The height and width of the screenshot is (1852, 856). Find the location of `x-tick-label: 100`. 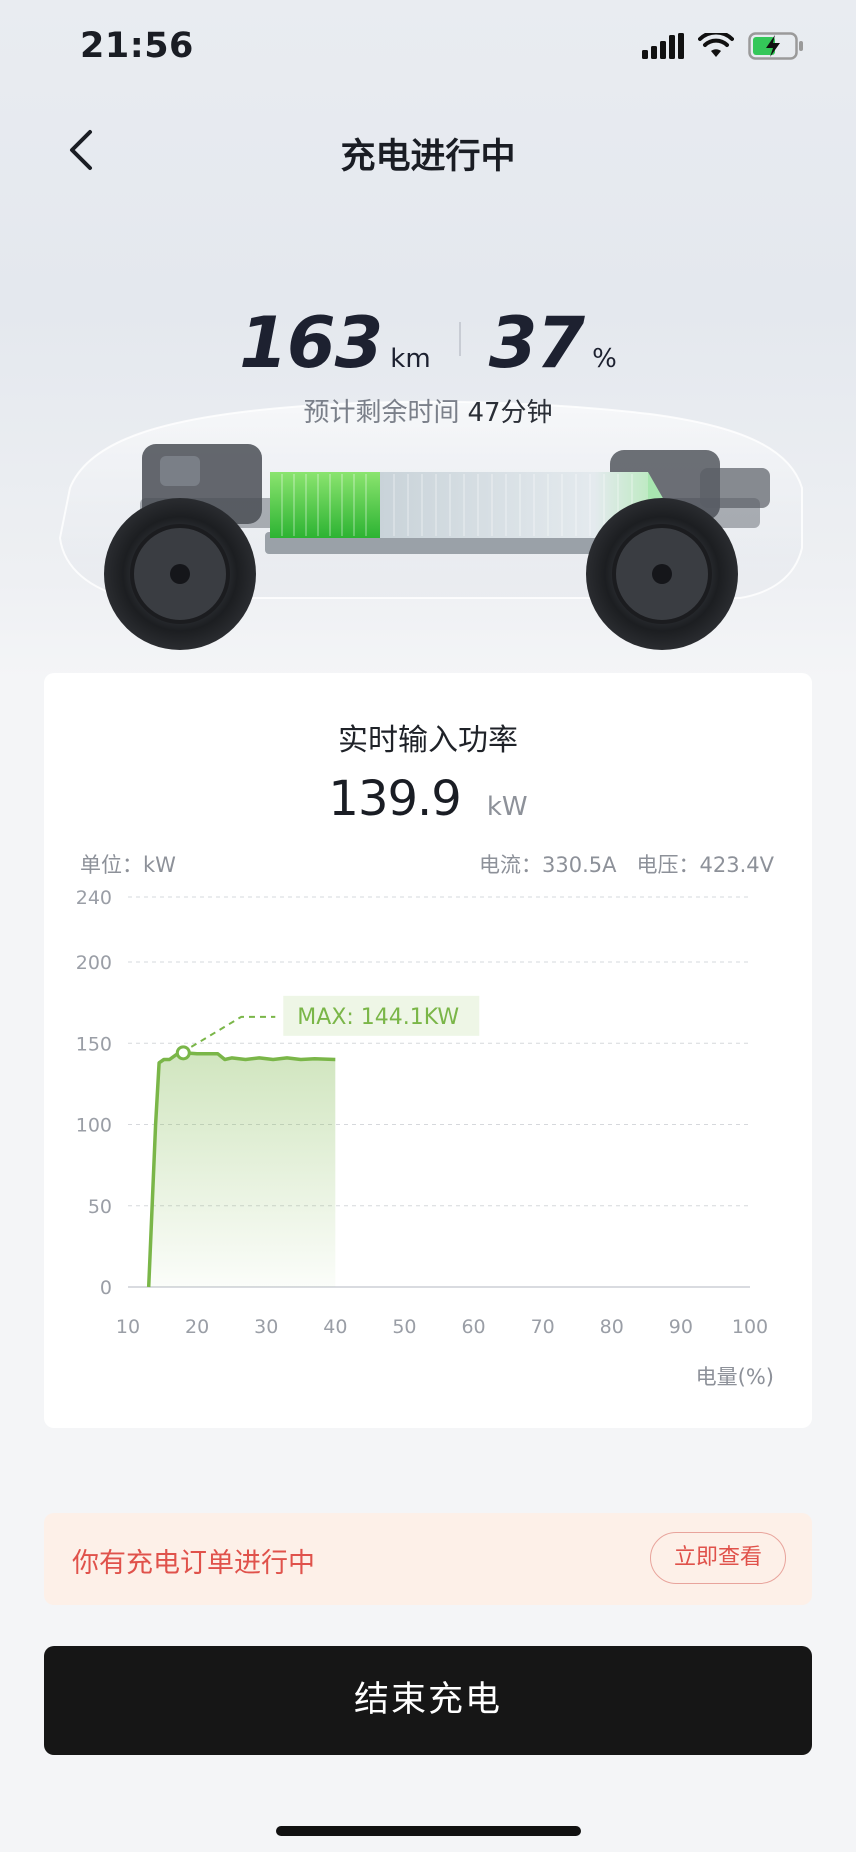

x-tick-label: 100 is located at coordinates (750, 1327).